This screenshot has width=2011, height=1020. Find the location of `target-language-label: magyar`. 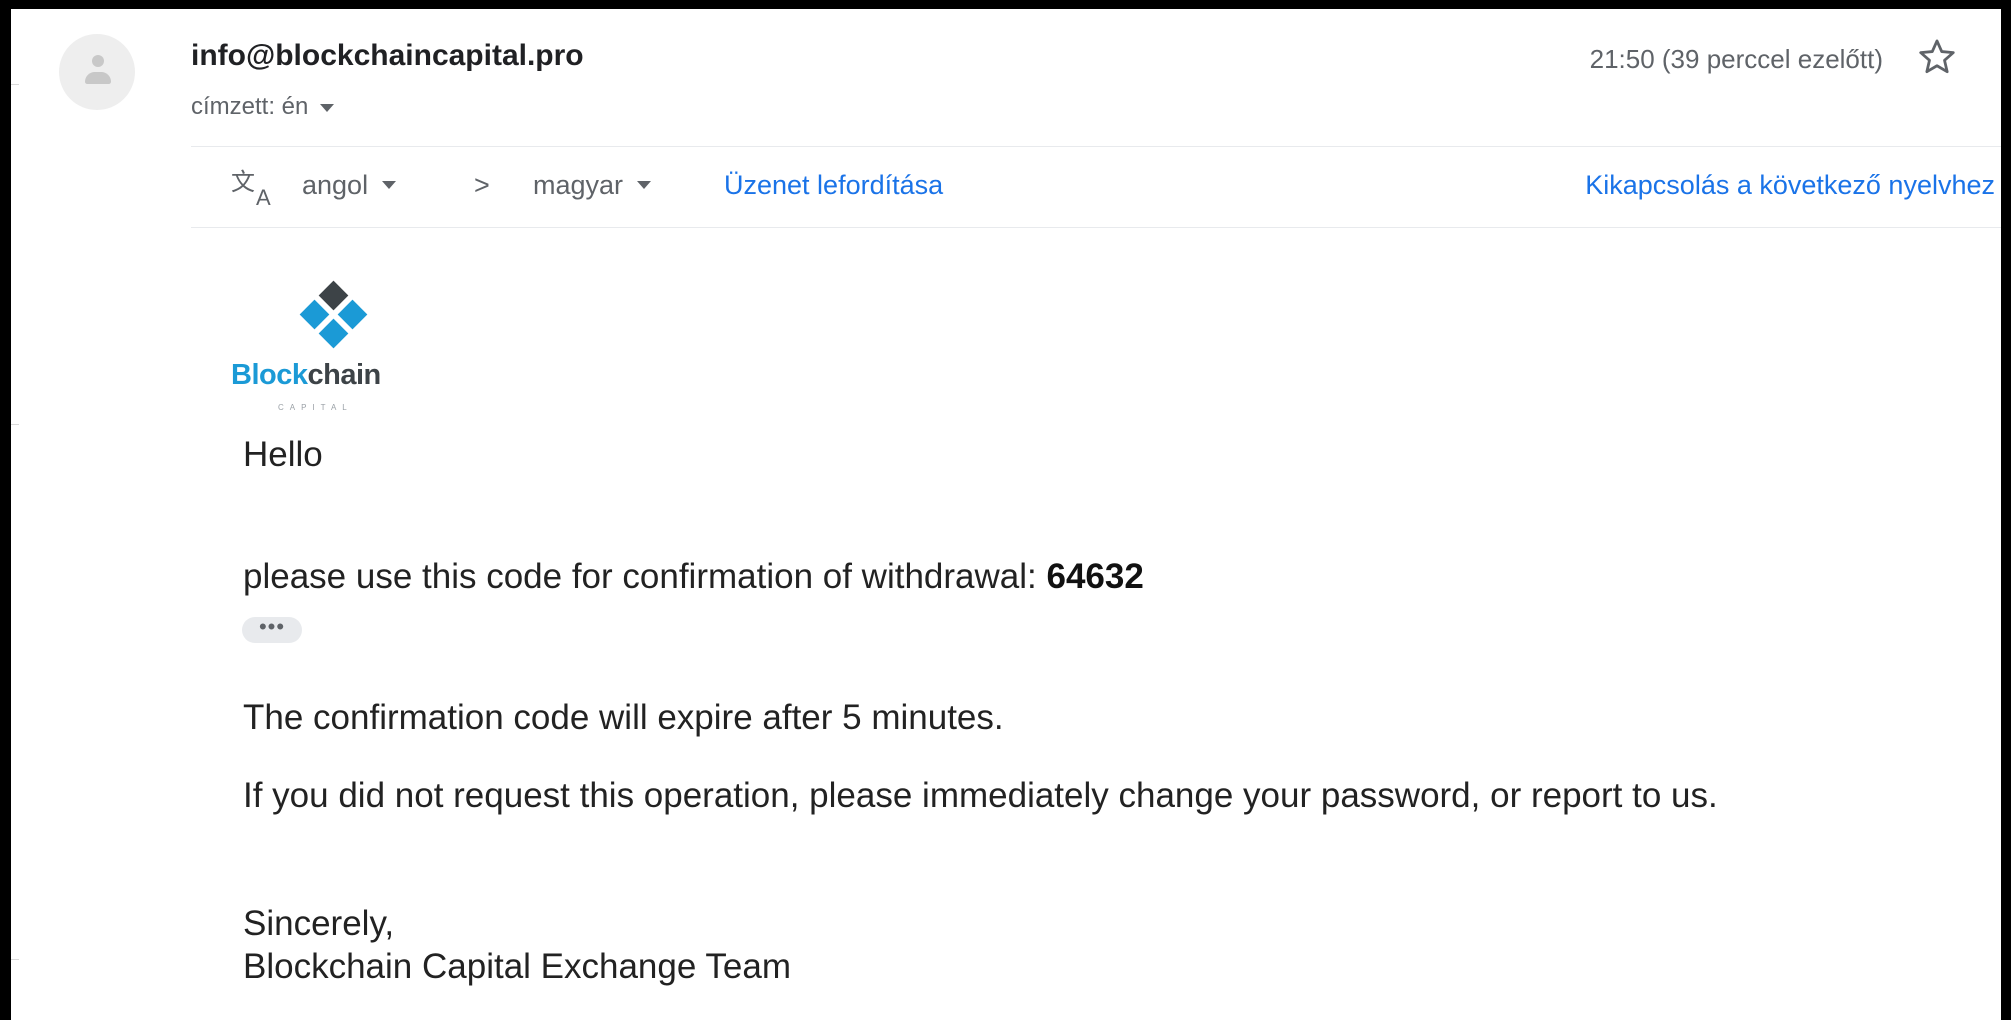

target-language-label: magyar is located at coordinates (578, 185).